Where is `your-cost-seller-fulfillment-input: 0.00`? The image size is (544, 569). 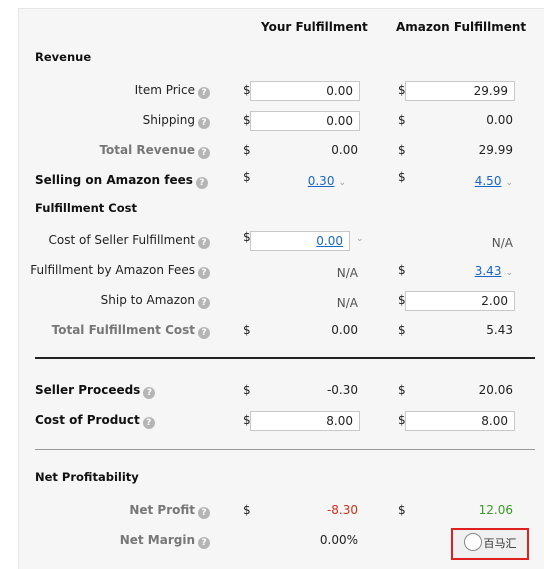
your-cost-seller-fulfillment-input: 0.00 is located at coordinates (300, 241).